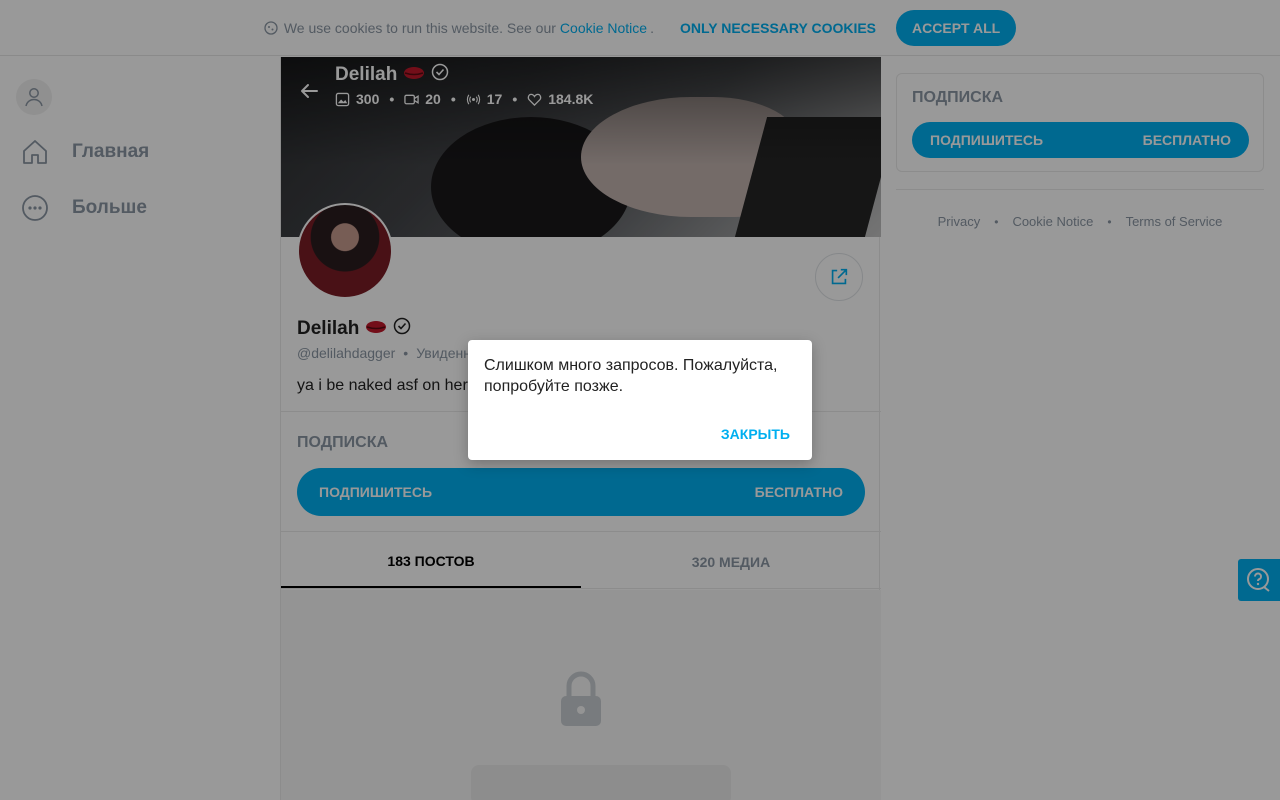 The image size is (1280, 800). Describe the element at coordinates (755, 434) in the screenshot. I see `close-button: ЗАКРЫТЬ` at that location.